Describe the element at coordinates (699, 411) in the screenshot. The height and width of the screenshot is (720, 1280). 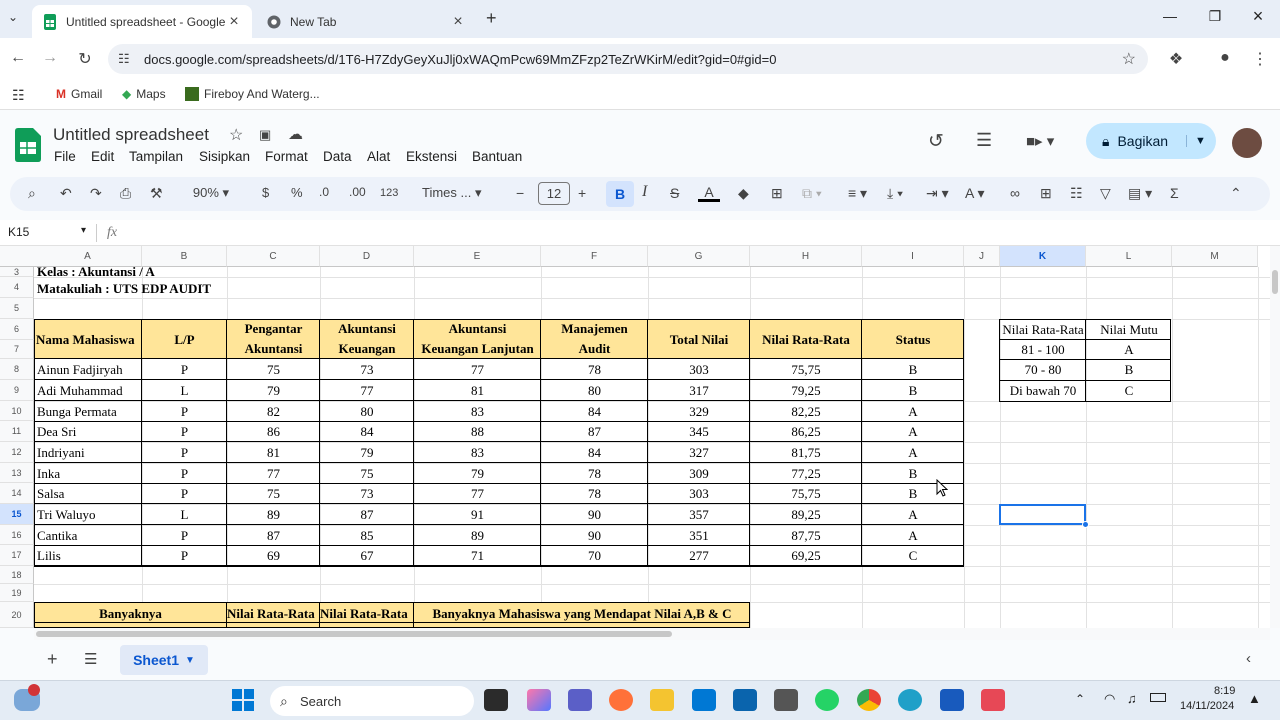
I see `cell-total: 329` at that location.